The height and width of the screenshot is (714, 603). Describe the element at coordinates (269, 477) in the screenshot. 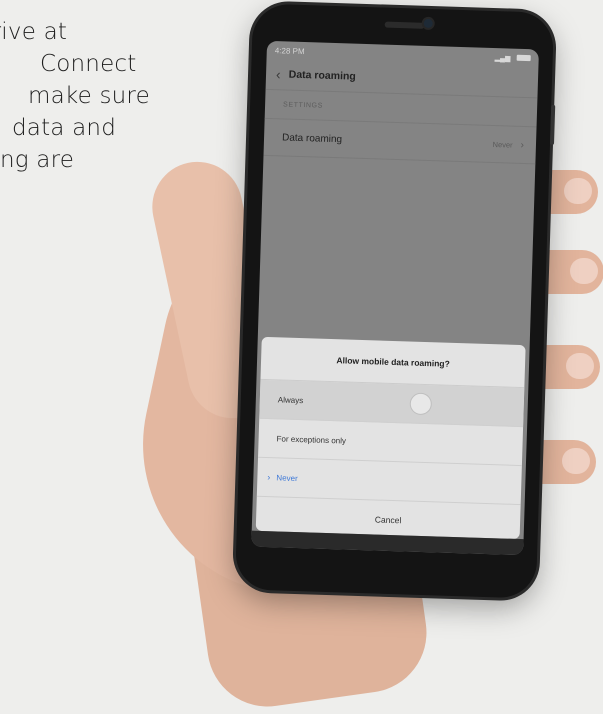

I see `check-chevron-icon: ›` at that location.